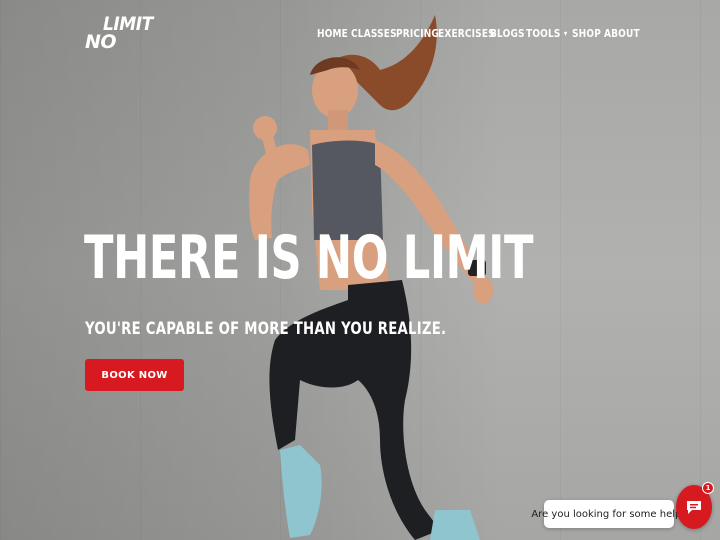  Describe the element at coordinates (609, 514) in the screenshot. I see `chat-prompt-bubble: Are you looking for some help?` at that location.